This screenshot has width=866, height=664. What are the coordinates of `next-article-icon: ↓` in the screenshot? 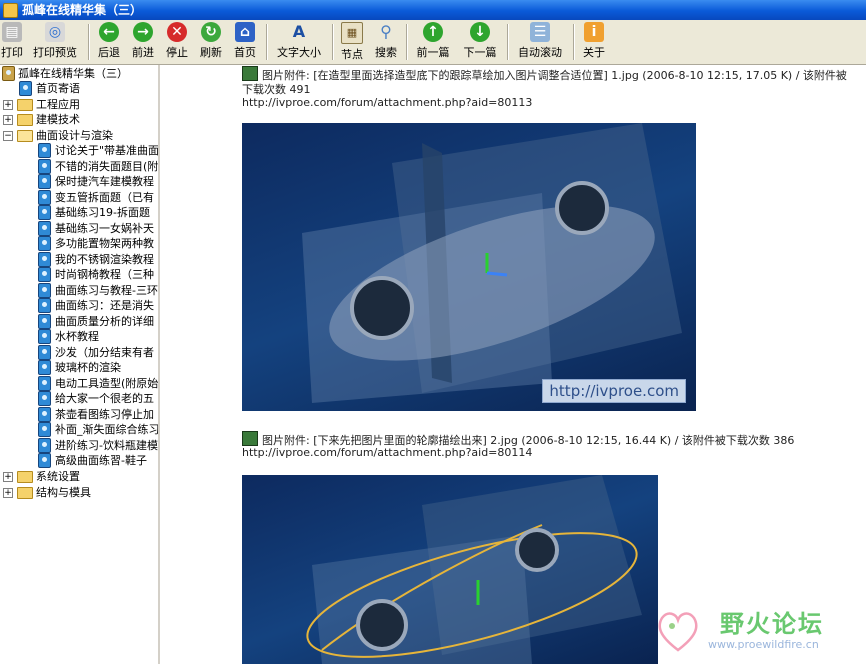 It's located at (480, 32).